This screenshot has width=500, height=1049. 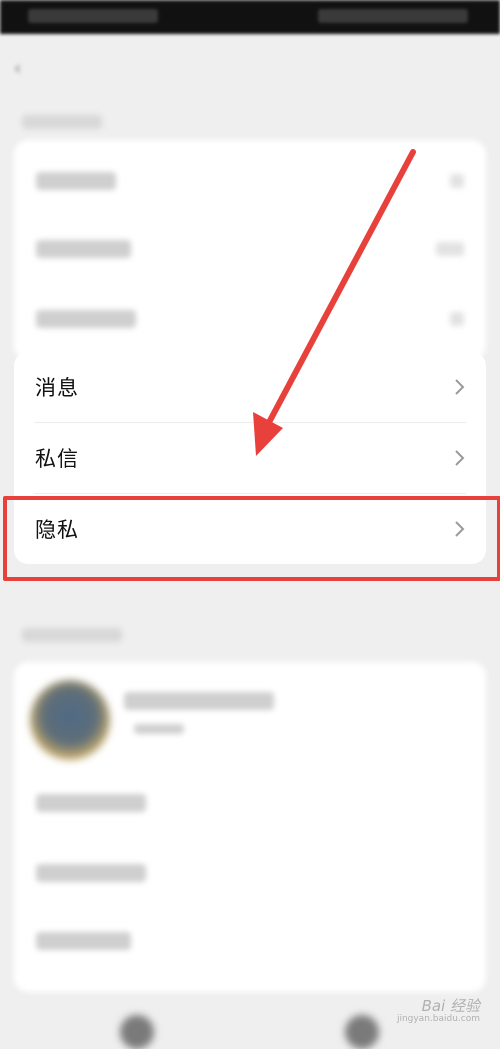 What do you see at coordinates (251, 538) in the screenshot?
I see `privacy-highlight-box` at bounding box center [251, 538].